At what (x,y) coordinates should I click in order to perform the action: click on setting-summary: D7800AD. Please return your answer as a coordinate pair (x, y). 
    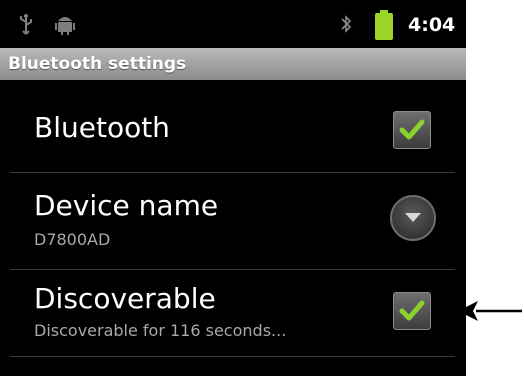
    Looking at the image, I should click on (72, 239).